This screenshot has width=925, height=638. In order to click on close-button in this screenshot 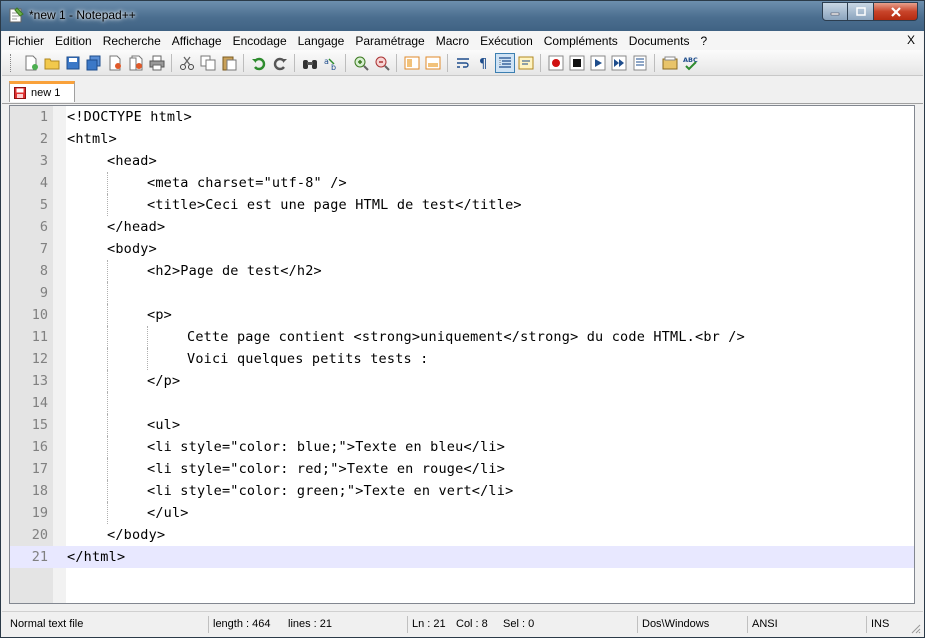, I will do `click(896, 11)`.